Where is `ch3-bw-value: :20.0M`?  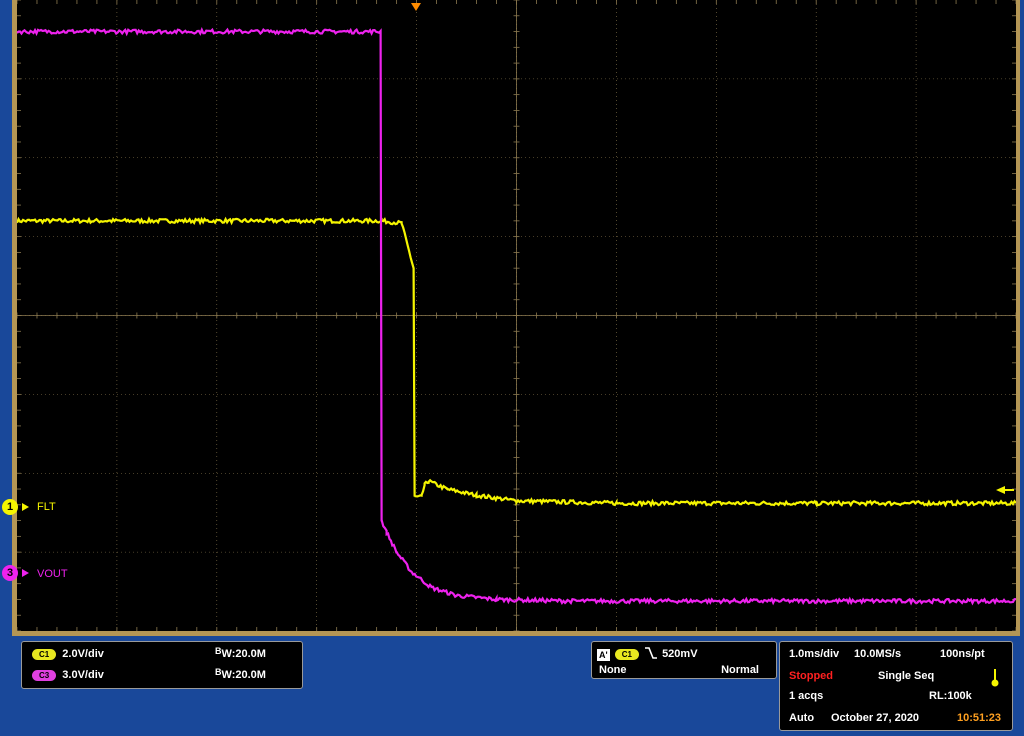 ch3-bw-value: :20.0M is located at coordinates (248, 675).